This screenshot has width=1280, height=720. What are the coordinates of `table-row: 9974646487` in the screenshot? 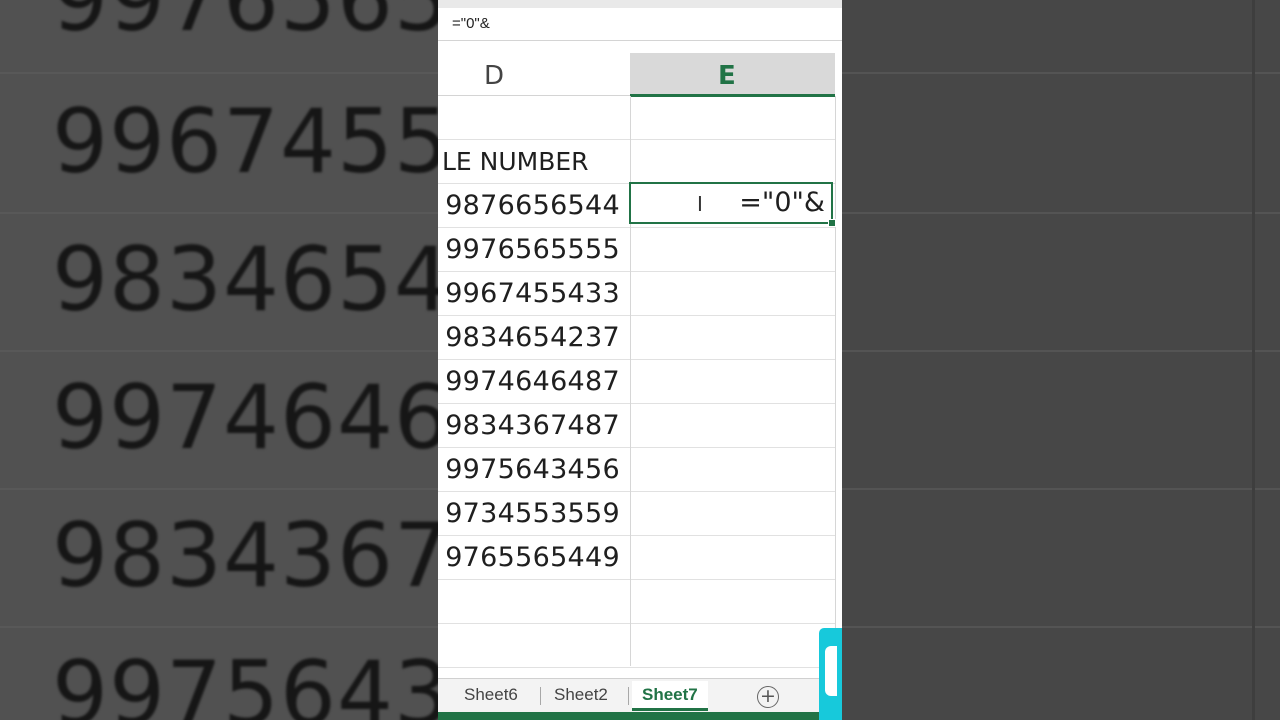 It's located at (636, 382).